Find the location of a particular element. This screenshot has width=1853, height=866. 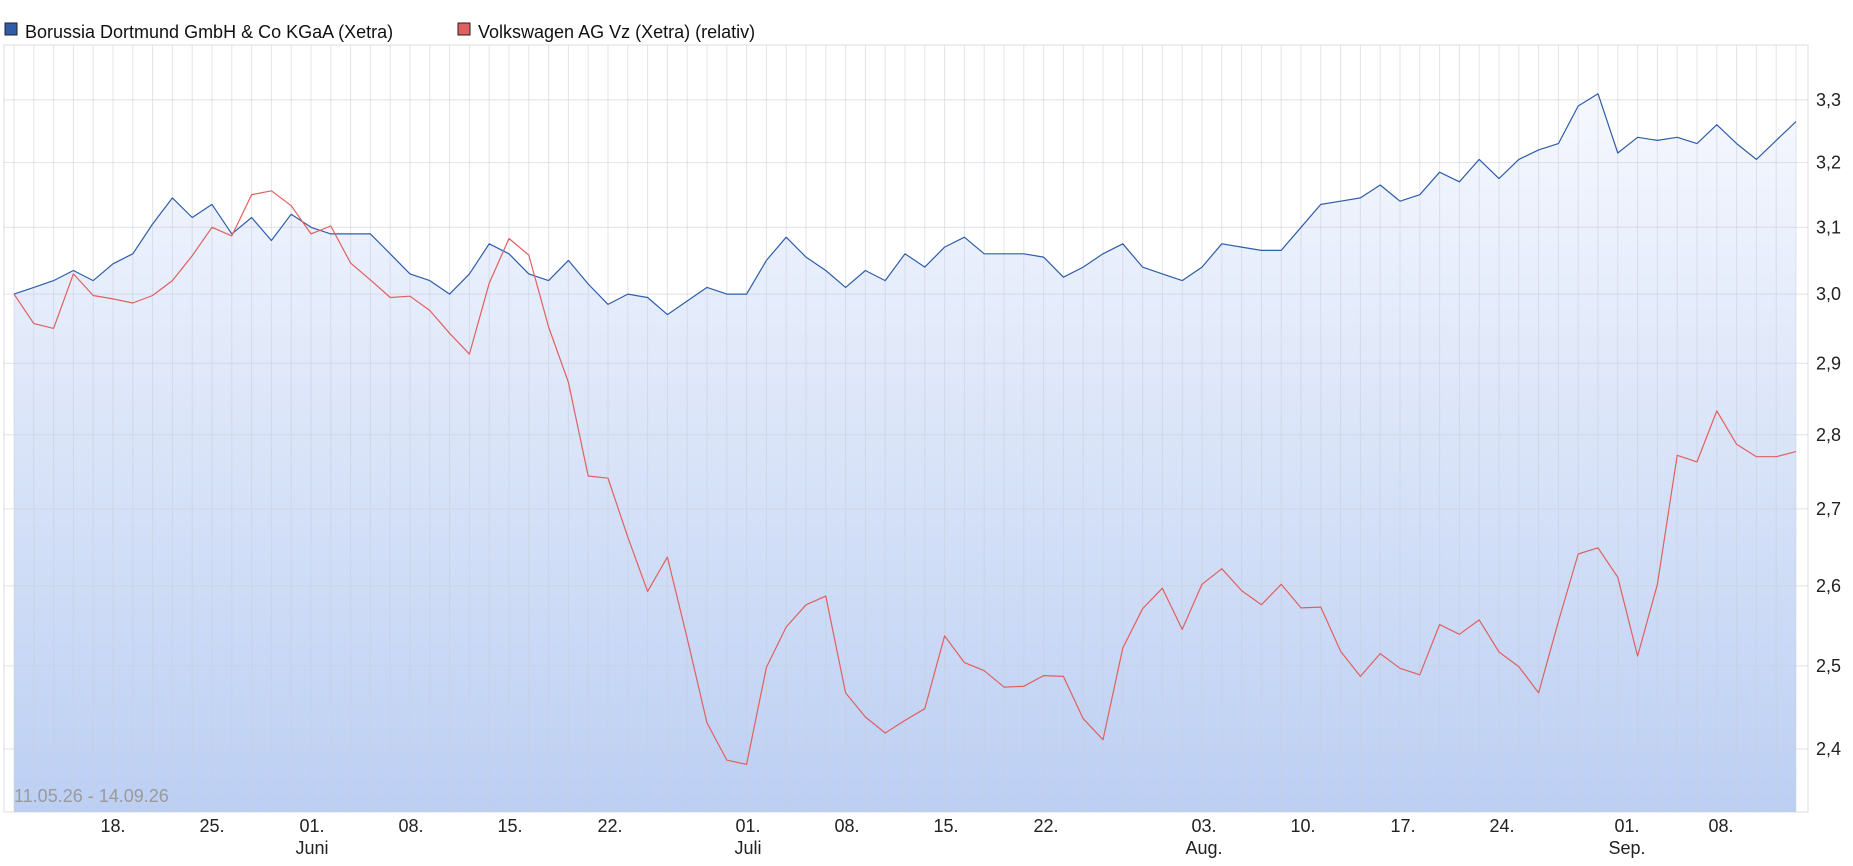

y-tick-label: 3,1 is located at coordinates (1828, 227).